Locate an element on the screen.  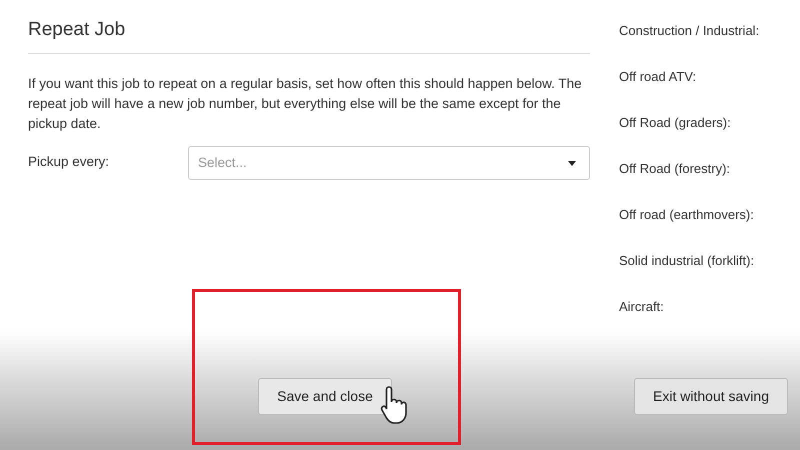
hand-cursor-icon is located at coordinates (394, 405).